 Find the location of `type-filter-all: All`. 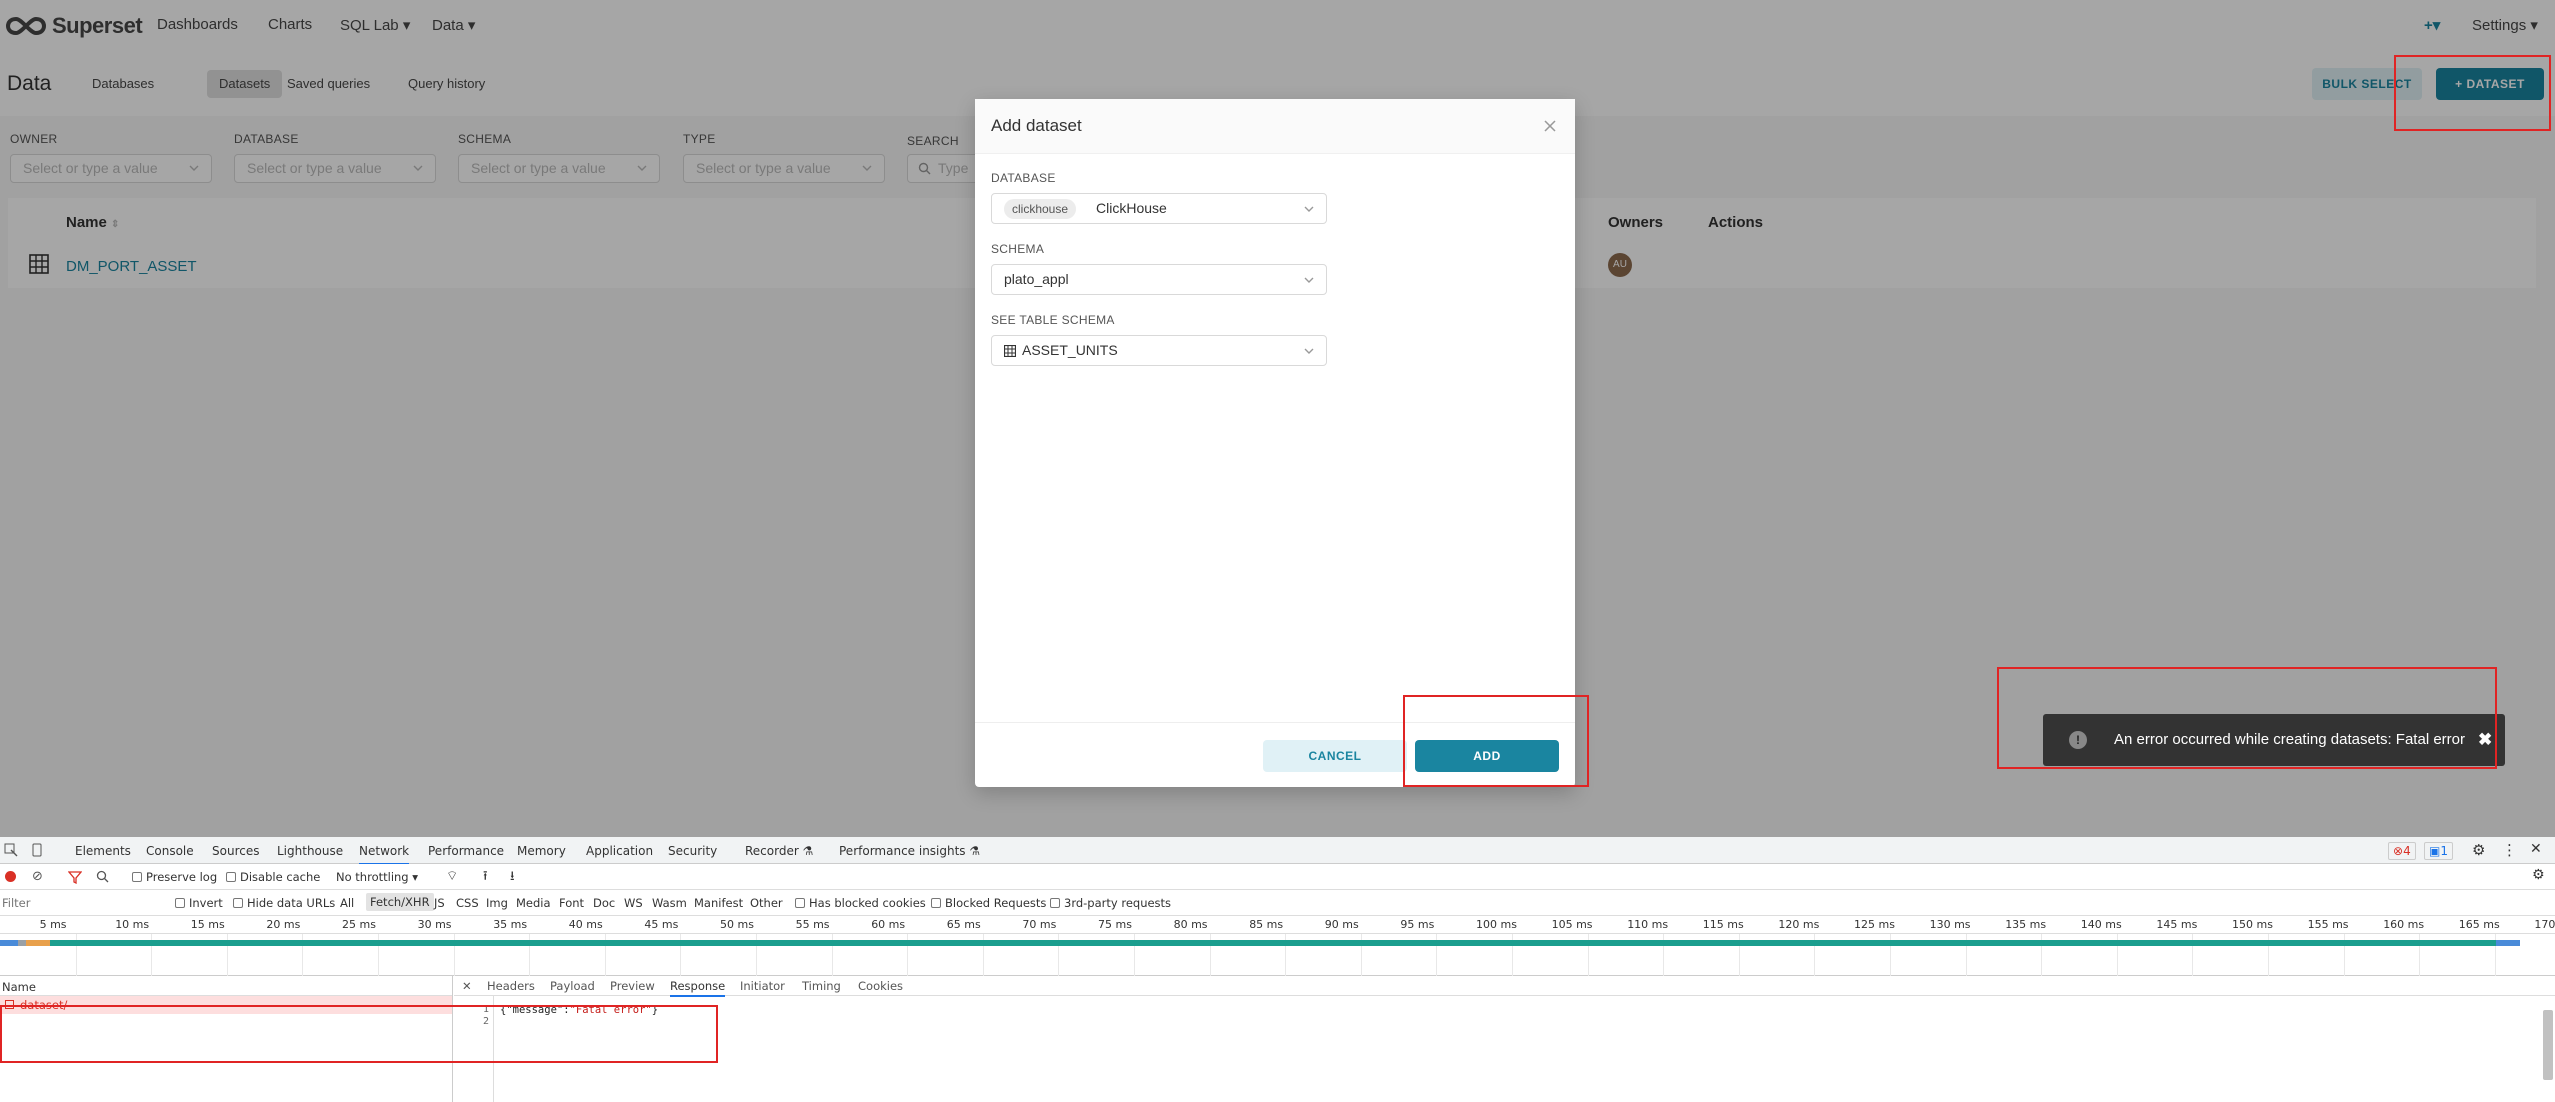

type-filter-all: All is located at coordinates (347, 903).